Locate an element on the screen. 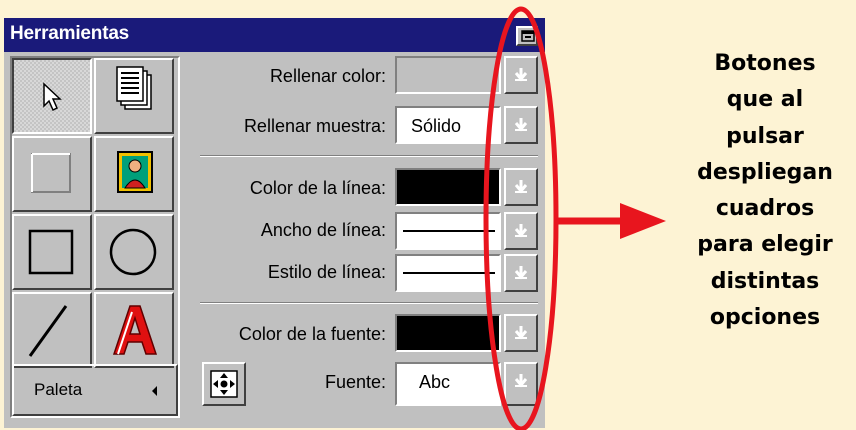 The width and height of the screenshot is (856, 430). annotation-line: que al is located at coordinates (765, 100).